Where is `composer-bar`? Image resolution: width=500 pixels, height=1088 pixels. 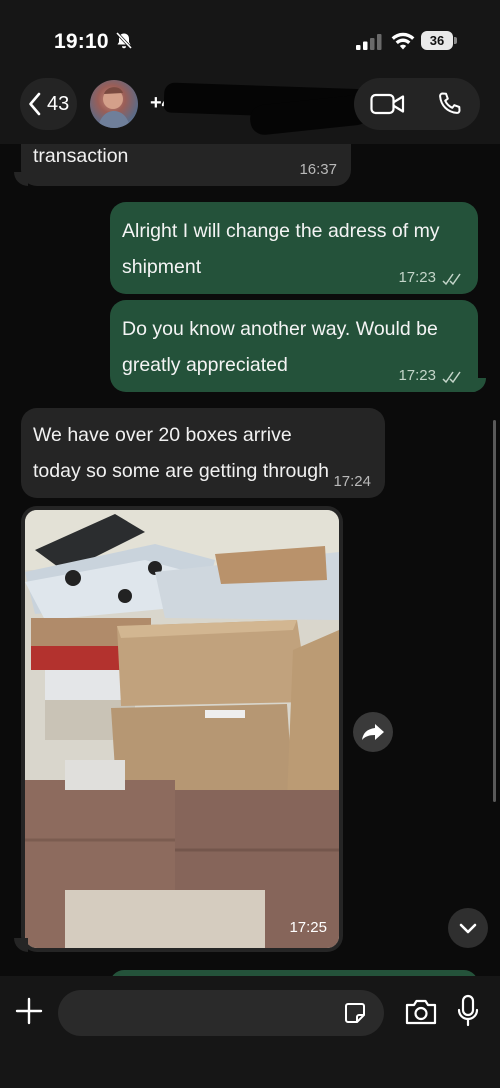
composer-bar is located at coordinates (250, 1032).